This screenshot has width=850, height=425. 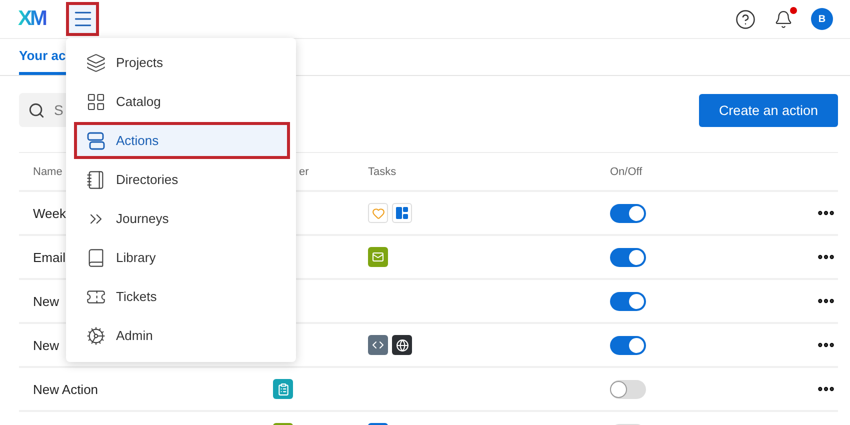 What do you see at coordinates (626, 172) in the screenshot?
I see `column-header: On/Off` at bounding box center [626, 172].